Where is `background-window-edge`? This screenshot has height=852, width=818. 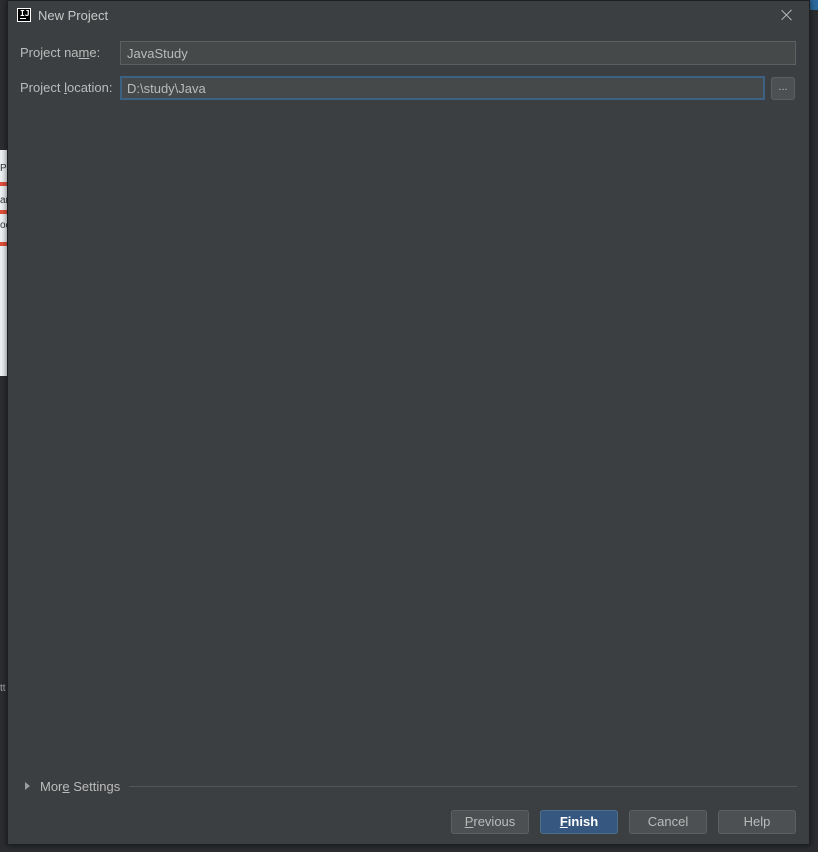
background-window-edge is located at coordinates (814, 5).